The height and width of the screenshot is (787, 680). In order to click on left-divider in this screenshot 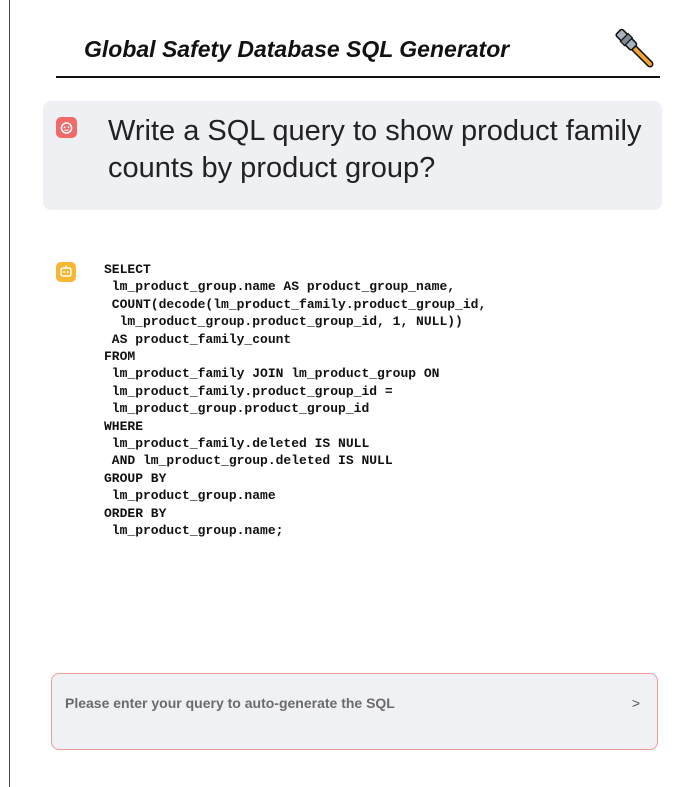, I will do `click(9, 393)`.